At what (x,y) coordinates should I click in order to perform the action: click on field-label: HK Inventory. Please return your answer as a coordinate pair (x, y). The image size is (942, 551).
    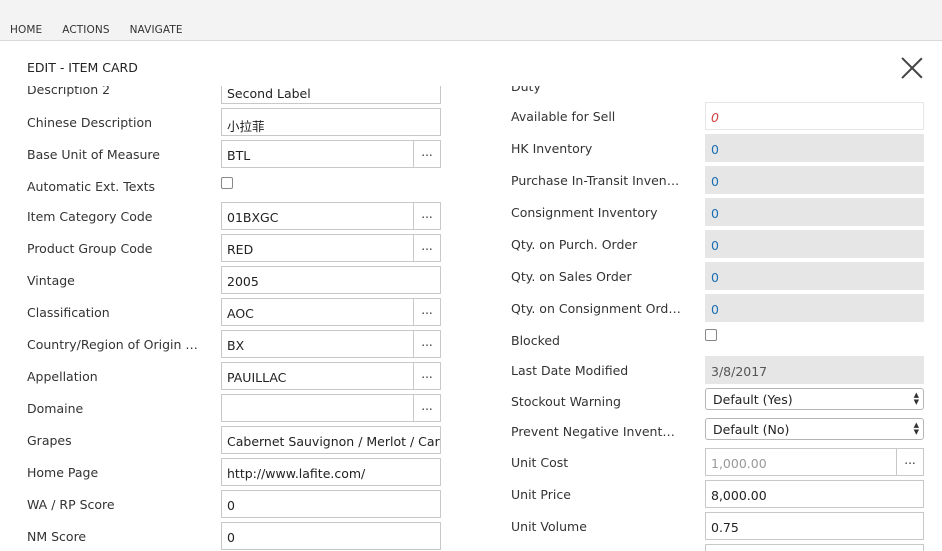
    Looking at the image, I should click on (552, 148).